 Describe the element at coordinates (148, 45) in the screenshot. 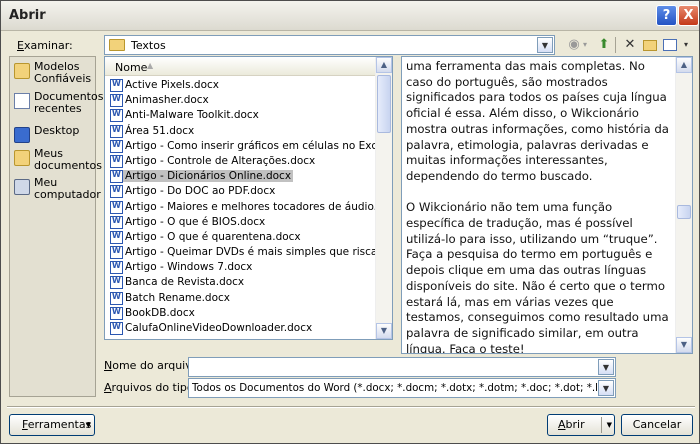

I see `look-in-value: Textos` at that location.